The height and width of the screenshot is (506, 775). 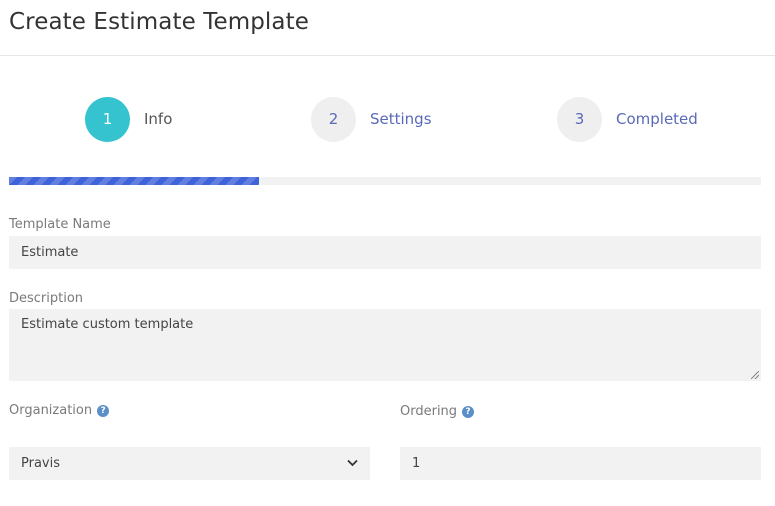 I want to click on step-label: Info, so click(x=158, y=119).